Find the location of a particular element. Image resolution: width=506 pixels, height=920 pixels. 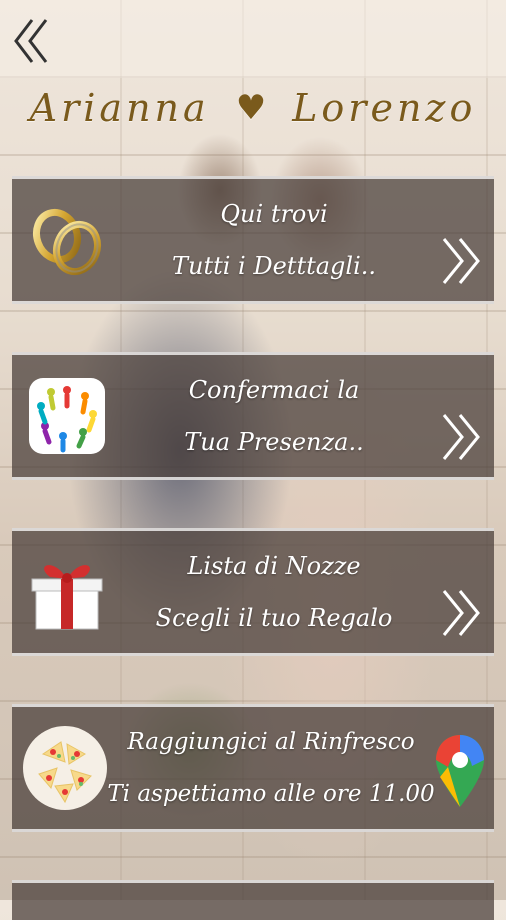

details-text: Qui trovi Tutti i Detttagli.. is located at coordinates (274, 240).